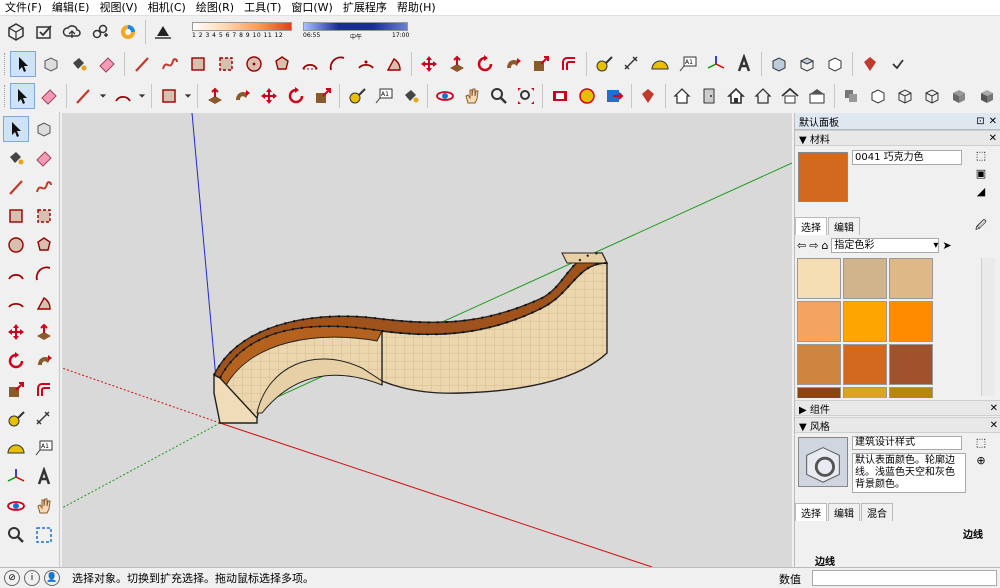  What do you see at coordinates (242, 26) in the screenshot?
I see `month-slider` at bounding box center [242, 26].